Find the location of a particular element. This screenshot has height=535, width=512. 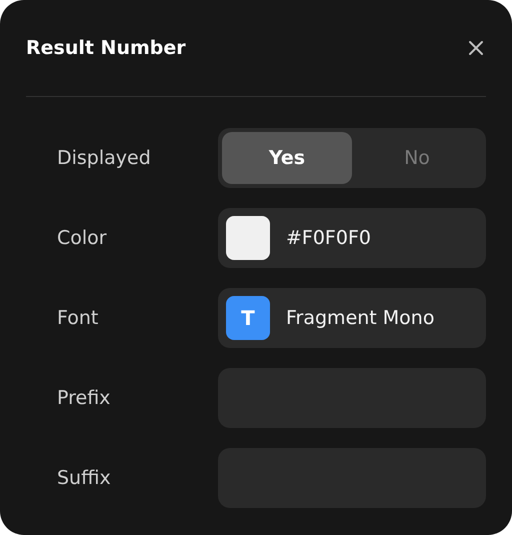

field-label: Suffix is located at coordinates (84, 478).